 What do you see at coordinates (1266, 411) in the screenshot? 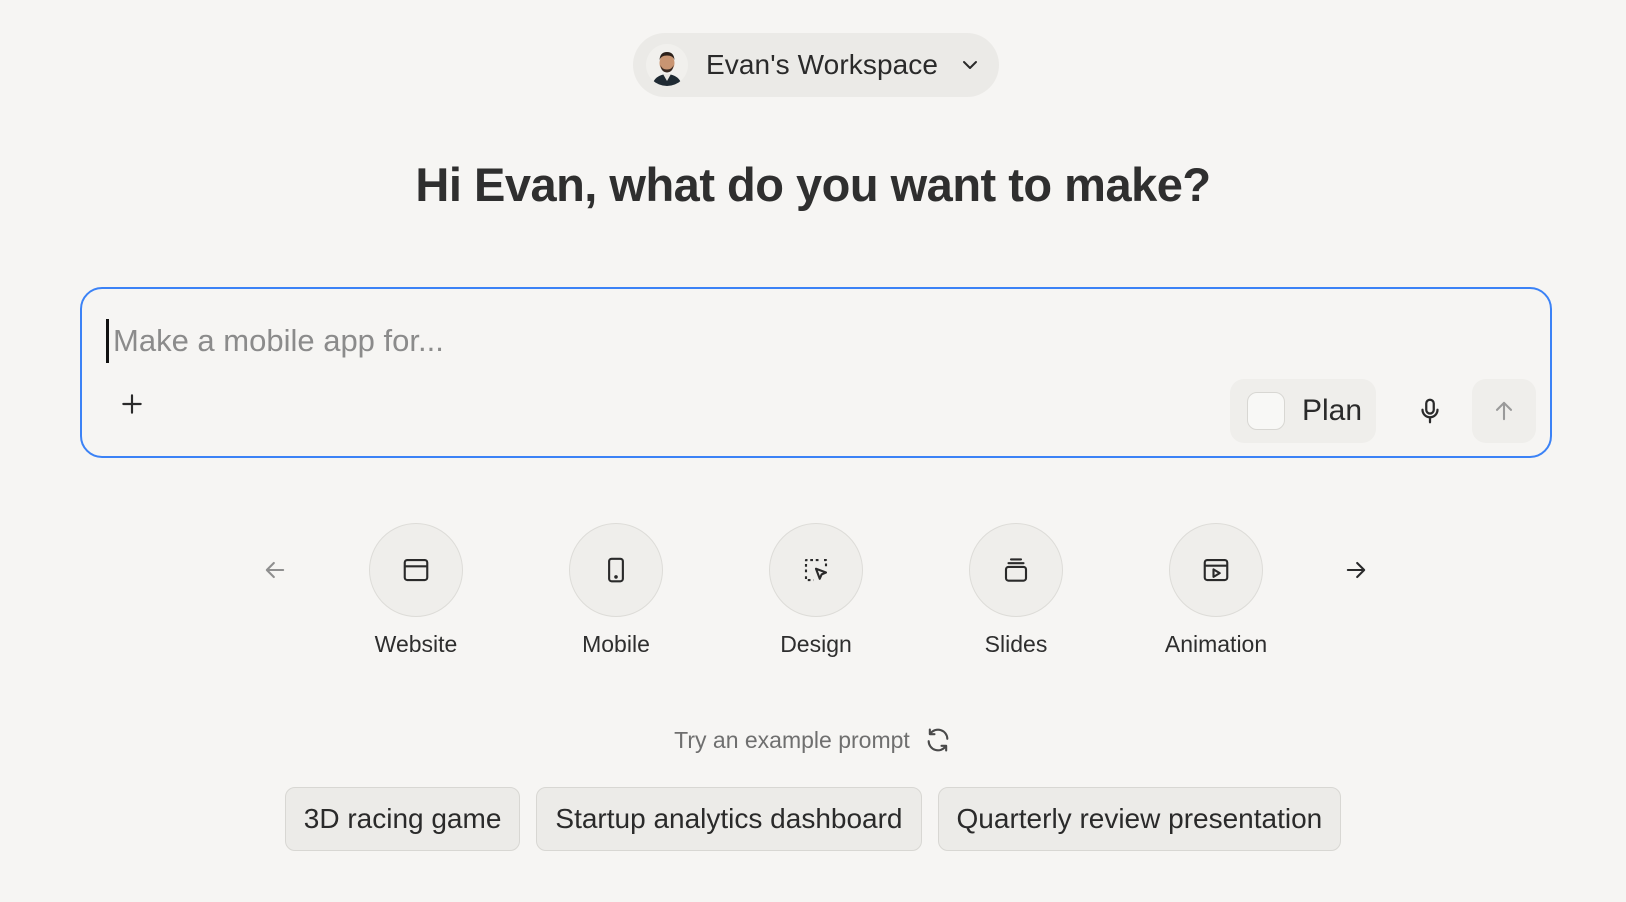
I see `plan-checkbox` at bounding box center [1266, 411].